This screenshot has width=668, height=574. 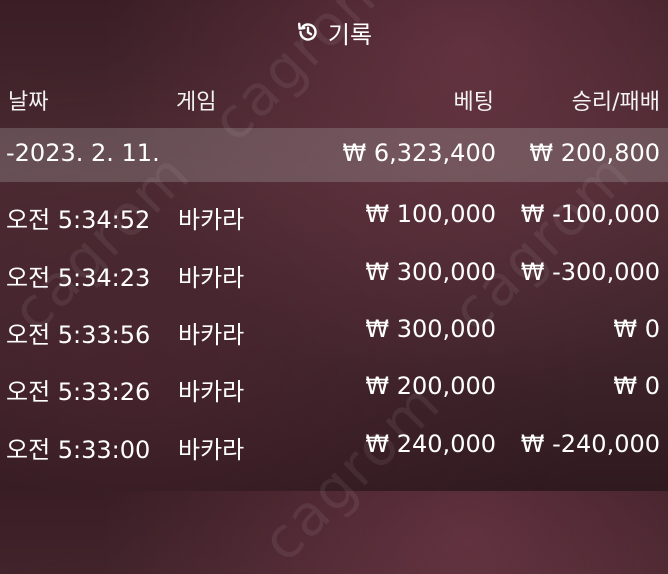 I want to click on row-bet: ₩ 240,000, so click(x=430, y=444).